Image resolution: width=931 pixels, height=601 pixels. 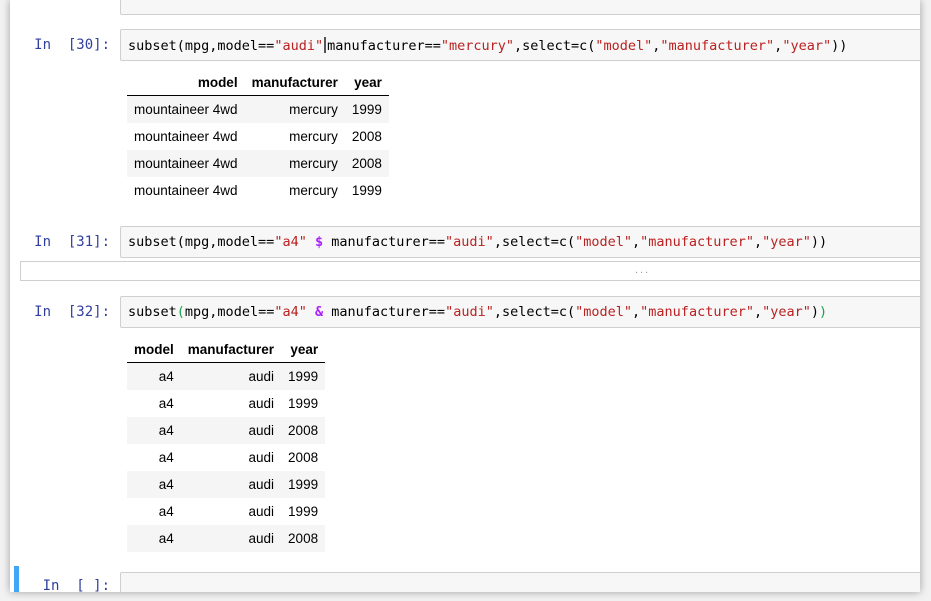 I want to click on code-token: ), so click(x=815, y=312).